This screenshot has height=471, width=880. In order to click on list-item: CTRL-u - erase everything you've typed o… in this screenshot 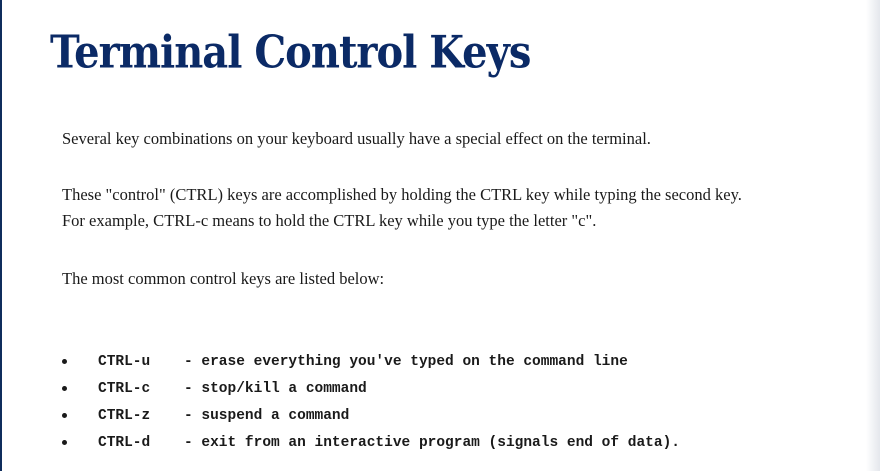, I will do `click(371, 361)`.